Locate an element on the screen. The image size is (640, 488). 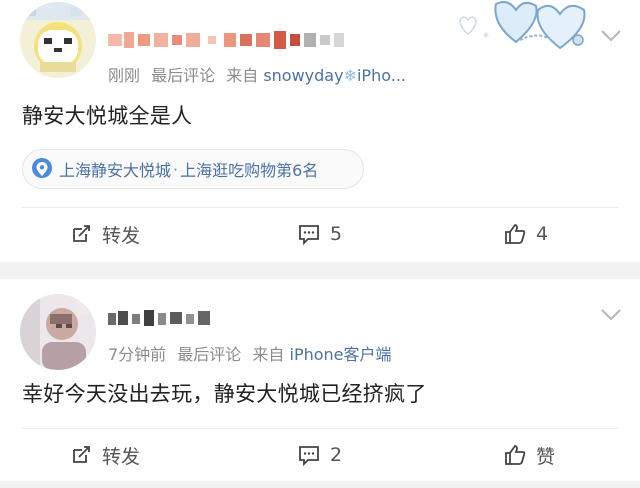
comment-button: 2 is located at coordinates (320, 455).